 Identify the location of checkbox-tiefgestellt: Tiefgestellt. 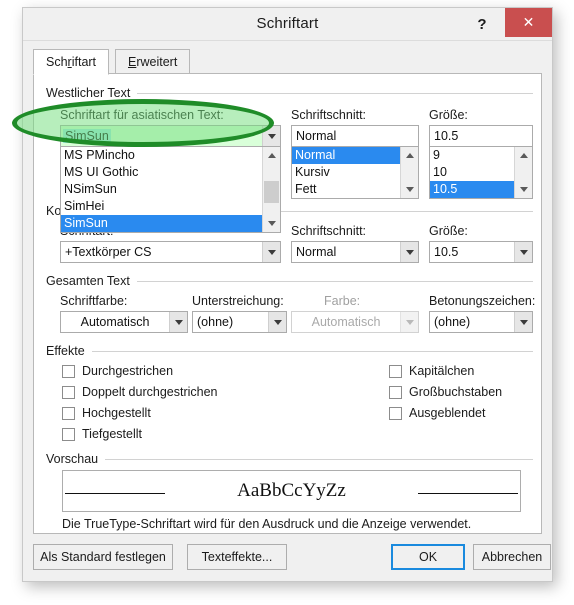
(102, 434).